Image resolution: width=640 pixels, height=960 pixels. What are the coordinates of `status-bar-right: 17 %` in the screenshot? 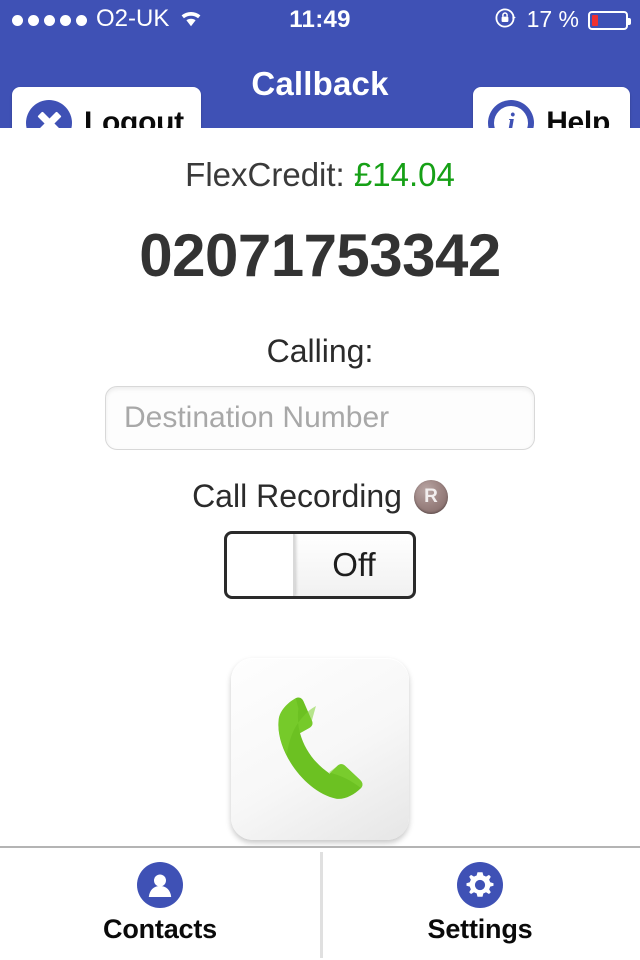 It's located at (562, 20).